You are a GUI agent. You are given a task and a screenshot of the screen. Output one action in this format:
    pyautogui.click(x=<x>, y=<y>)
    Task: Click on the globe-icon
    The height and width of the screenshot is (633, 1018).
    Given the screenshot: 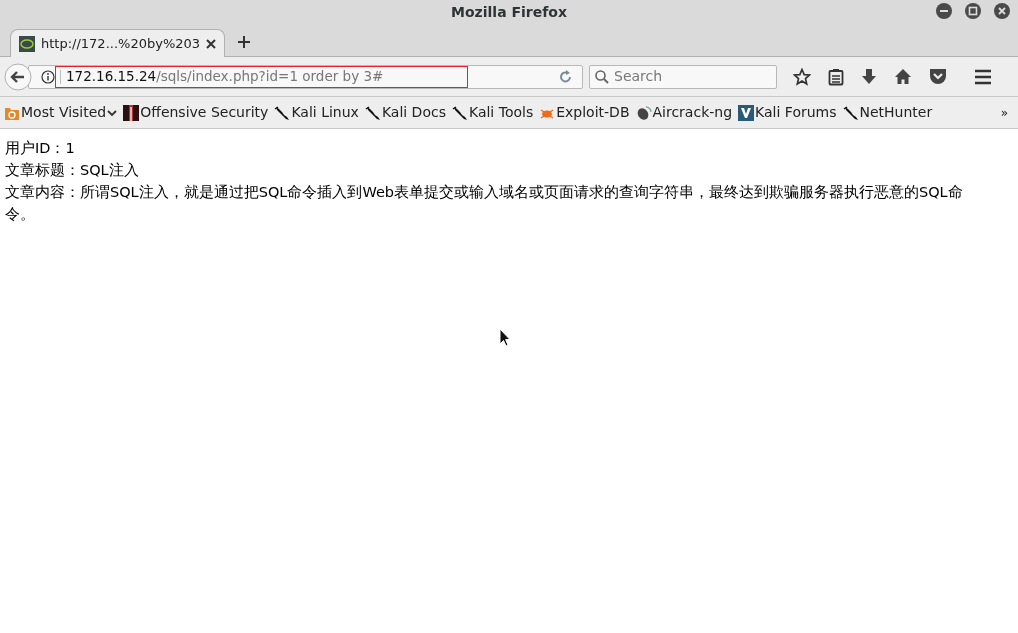 What is the action you would take?
    pyautogui.click(x=27, y=43)
    